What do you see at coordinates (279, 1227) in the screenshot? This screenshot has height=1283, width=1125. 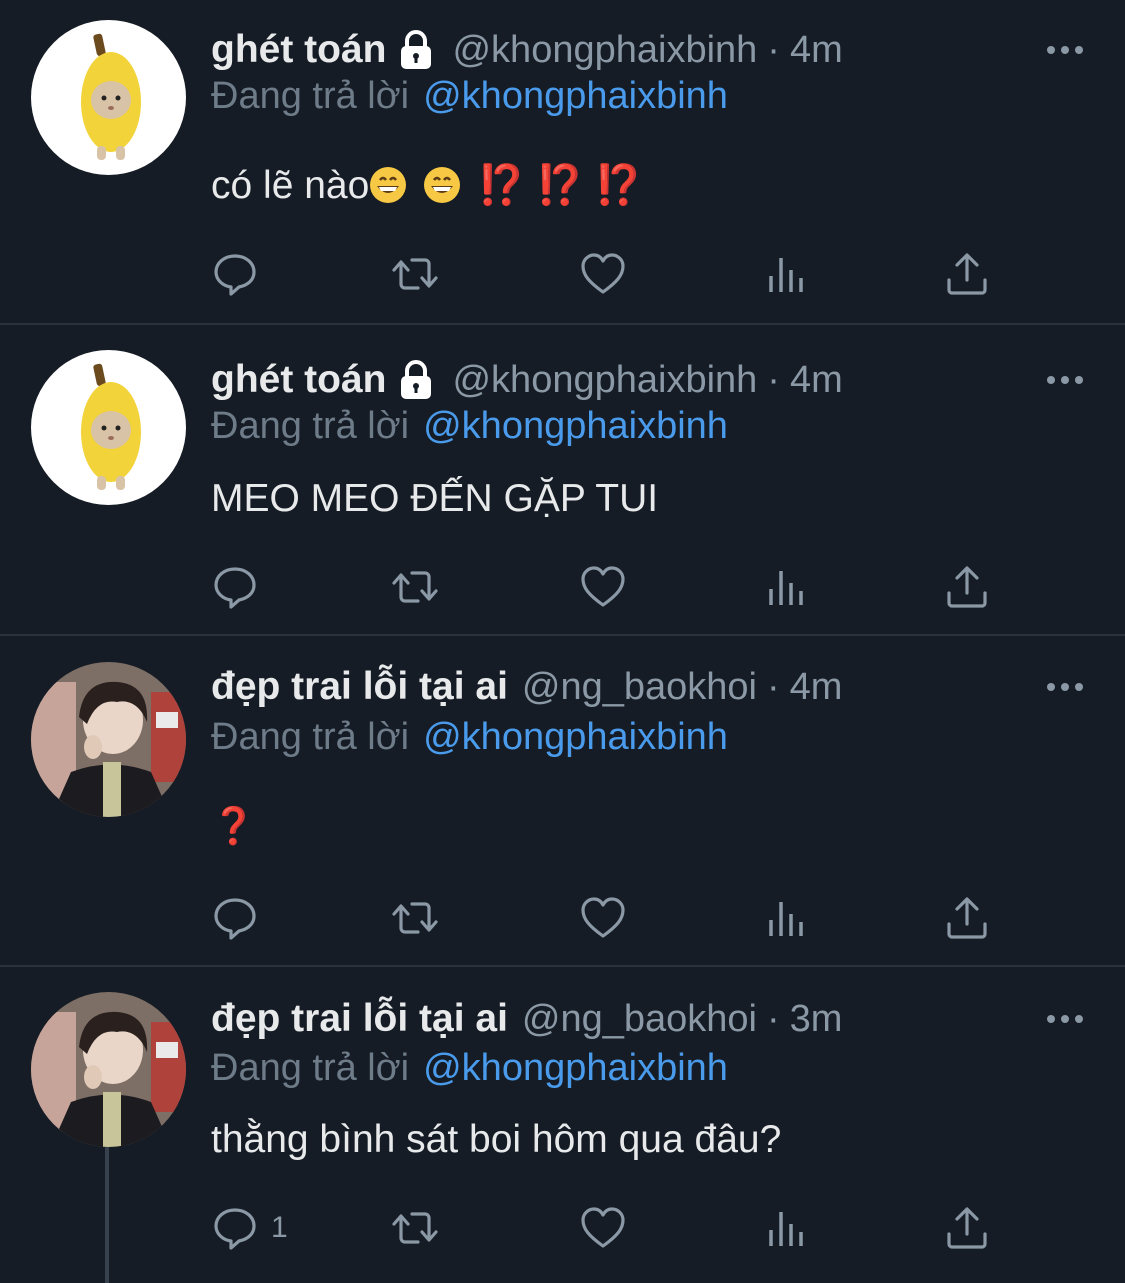 I see `reply-count: 1` at bounding box center [279, 1227].